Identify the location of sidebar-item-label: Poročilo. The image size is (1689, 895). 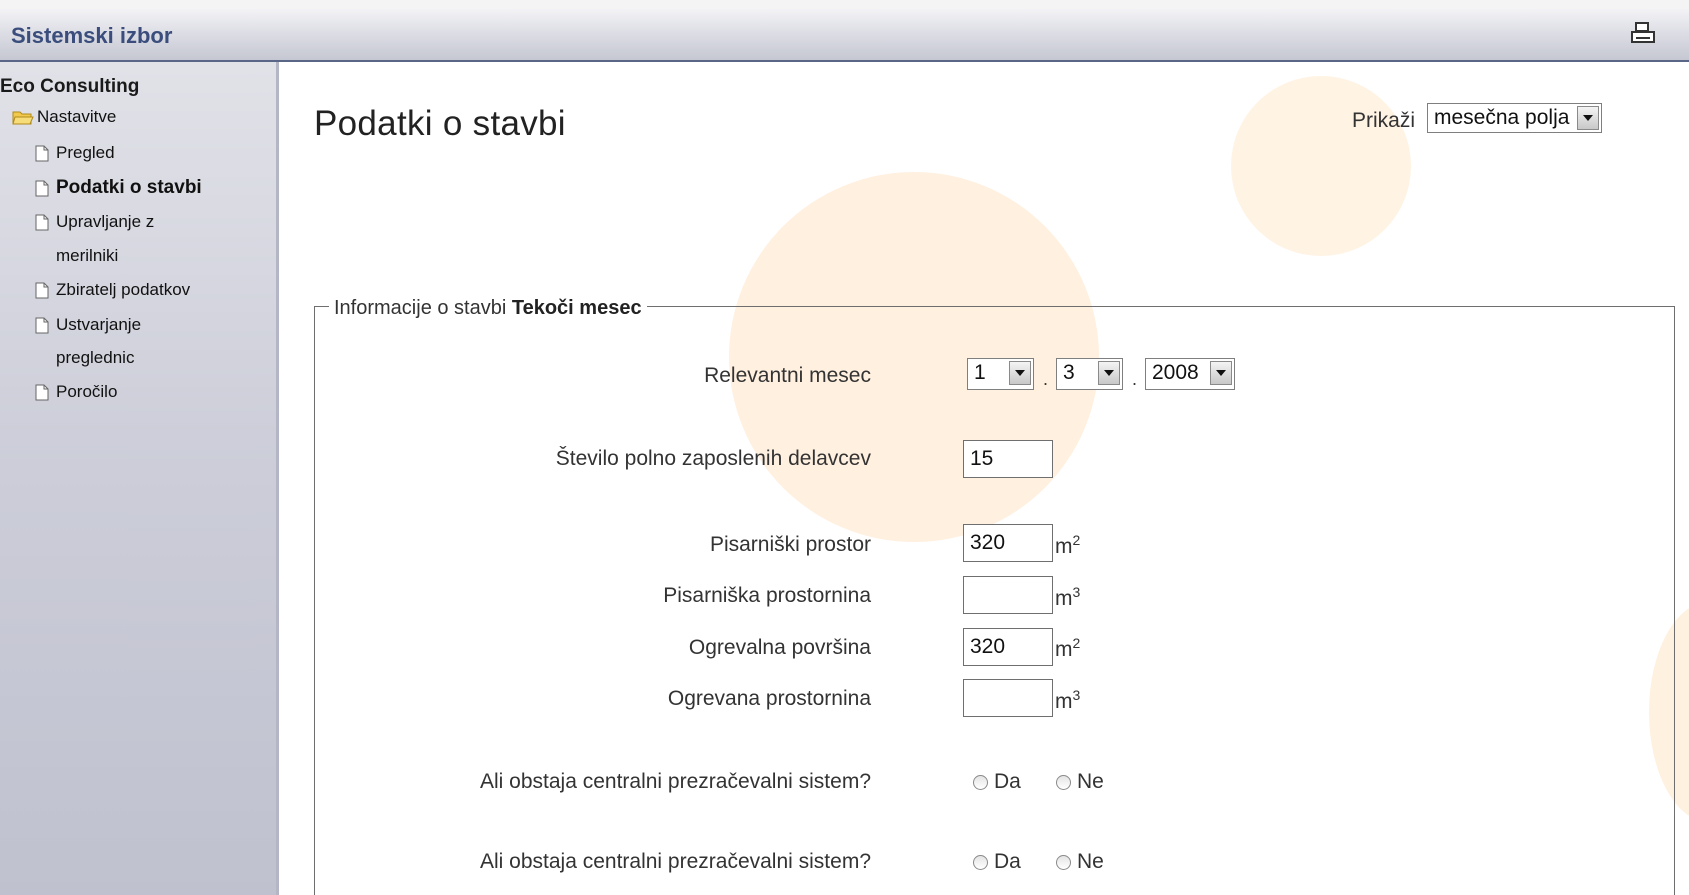
(87, 391).